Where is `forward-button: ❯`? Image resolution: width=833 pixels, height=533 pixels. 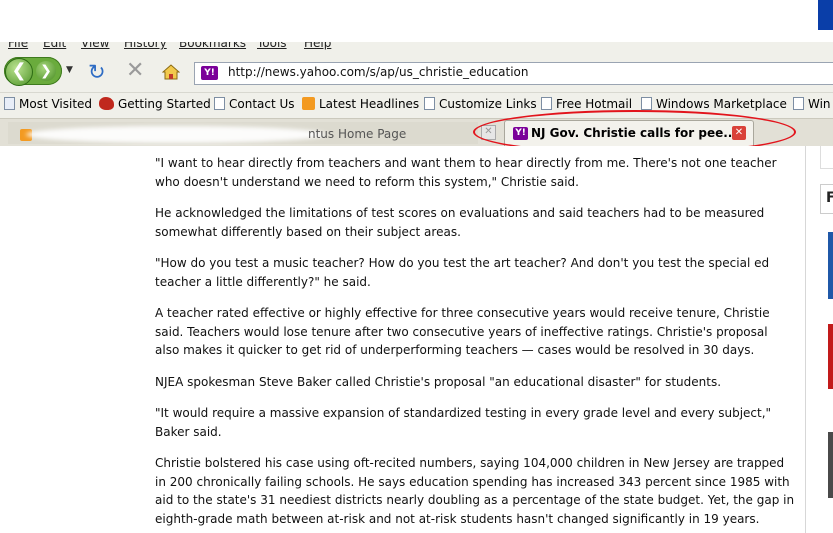 forward-button: ❯ is located at coordinates (46, 71).